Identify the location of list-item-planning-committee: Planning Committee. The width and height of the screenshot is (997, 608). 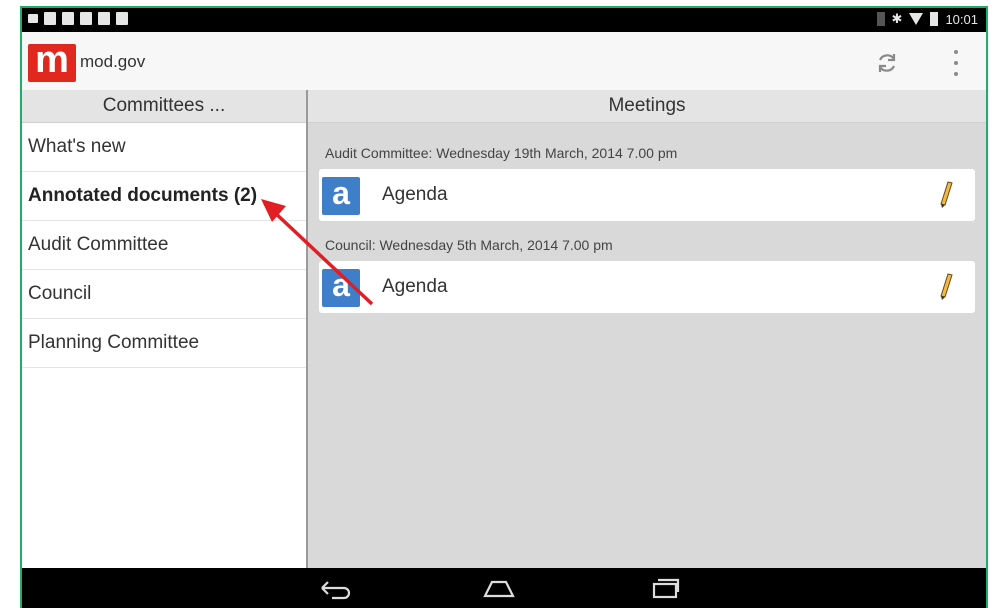
(164, 343).